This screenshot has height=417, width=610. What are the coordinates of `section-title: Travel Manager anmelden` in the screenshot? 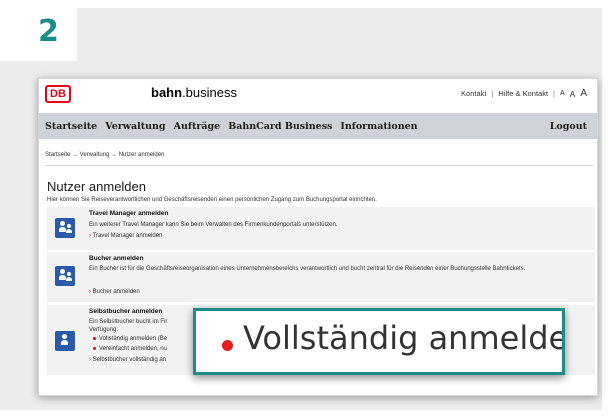 It's located at (129, 213).